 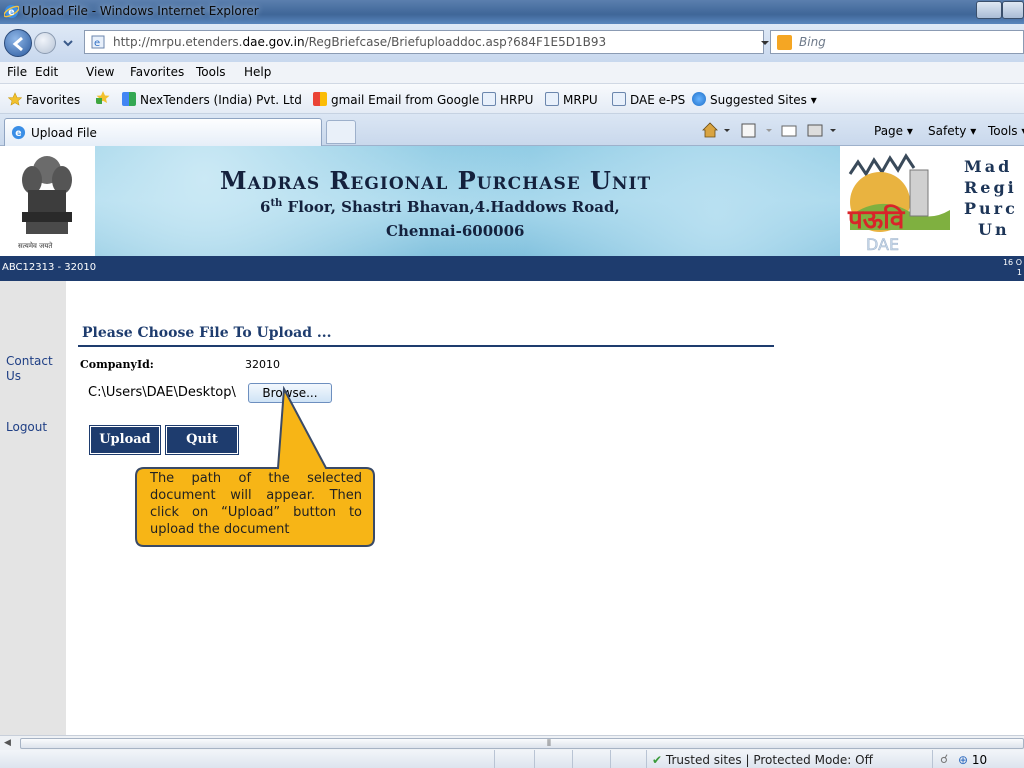 I want to click on dae-logo-panel: पऊवि DAE Mad Regi Purc Un, so click(x=932, y=201).